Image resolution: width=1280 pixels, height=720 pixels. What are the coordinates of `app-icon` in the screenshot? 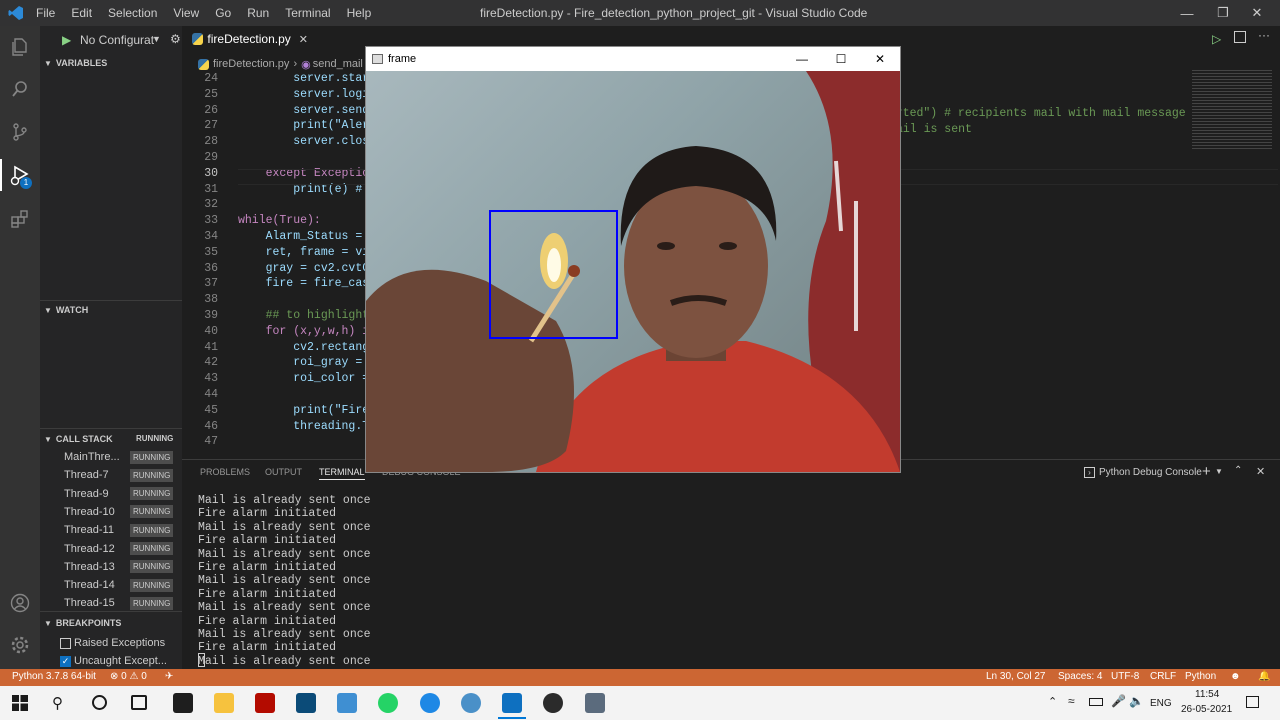 It's located at (347, 703).